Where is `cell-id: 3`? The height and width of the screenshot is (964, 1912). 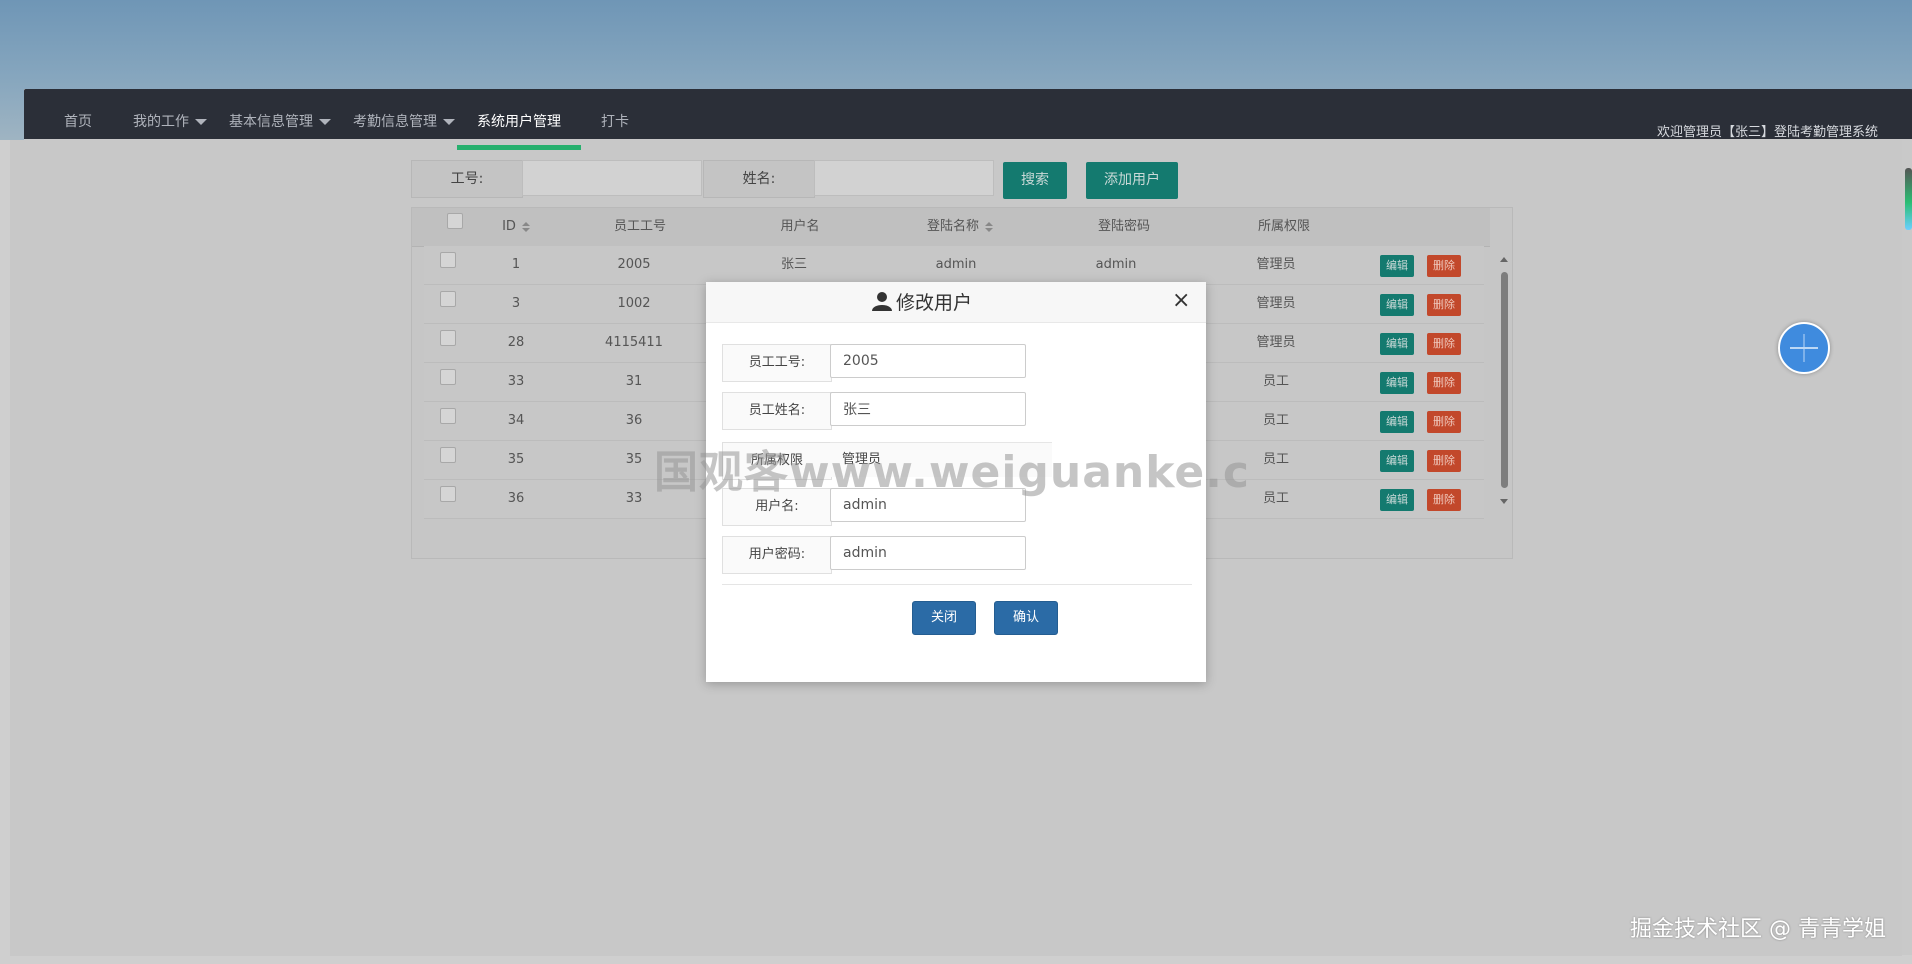
cell-id: 3 is located at coordinates (516, 303).